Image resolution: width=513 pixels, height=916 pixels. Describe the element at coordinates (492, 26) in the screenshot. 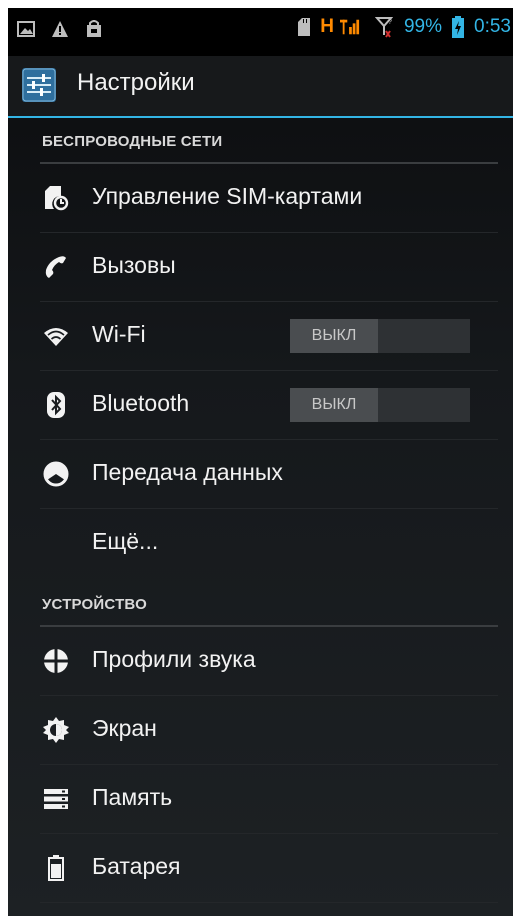

I see `clock-label: 0:53` at that location.